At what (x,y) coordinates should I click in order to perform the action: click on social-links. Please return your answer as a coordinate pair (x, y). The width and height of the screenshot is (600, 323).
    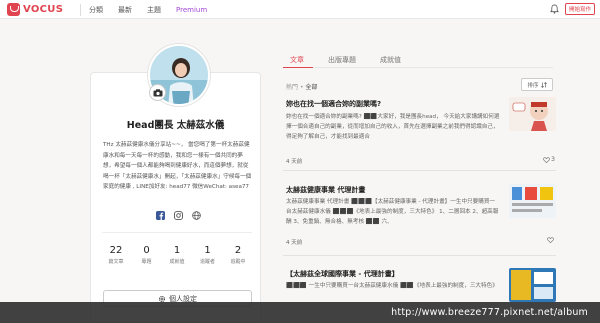
    Looking at the image, I should click on (178, 215).